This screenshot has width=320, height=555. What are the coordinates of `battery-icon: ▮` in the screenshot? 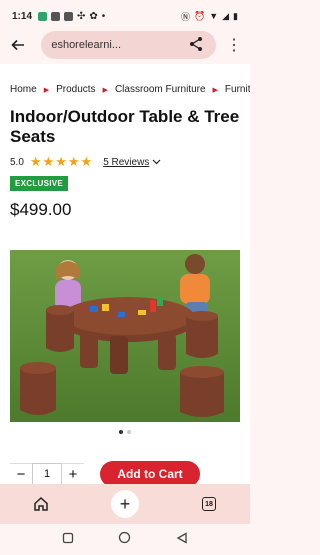 It's located at (235, 15).